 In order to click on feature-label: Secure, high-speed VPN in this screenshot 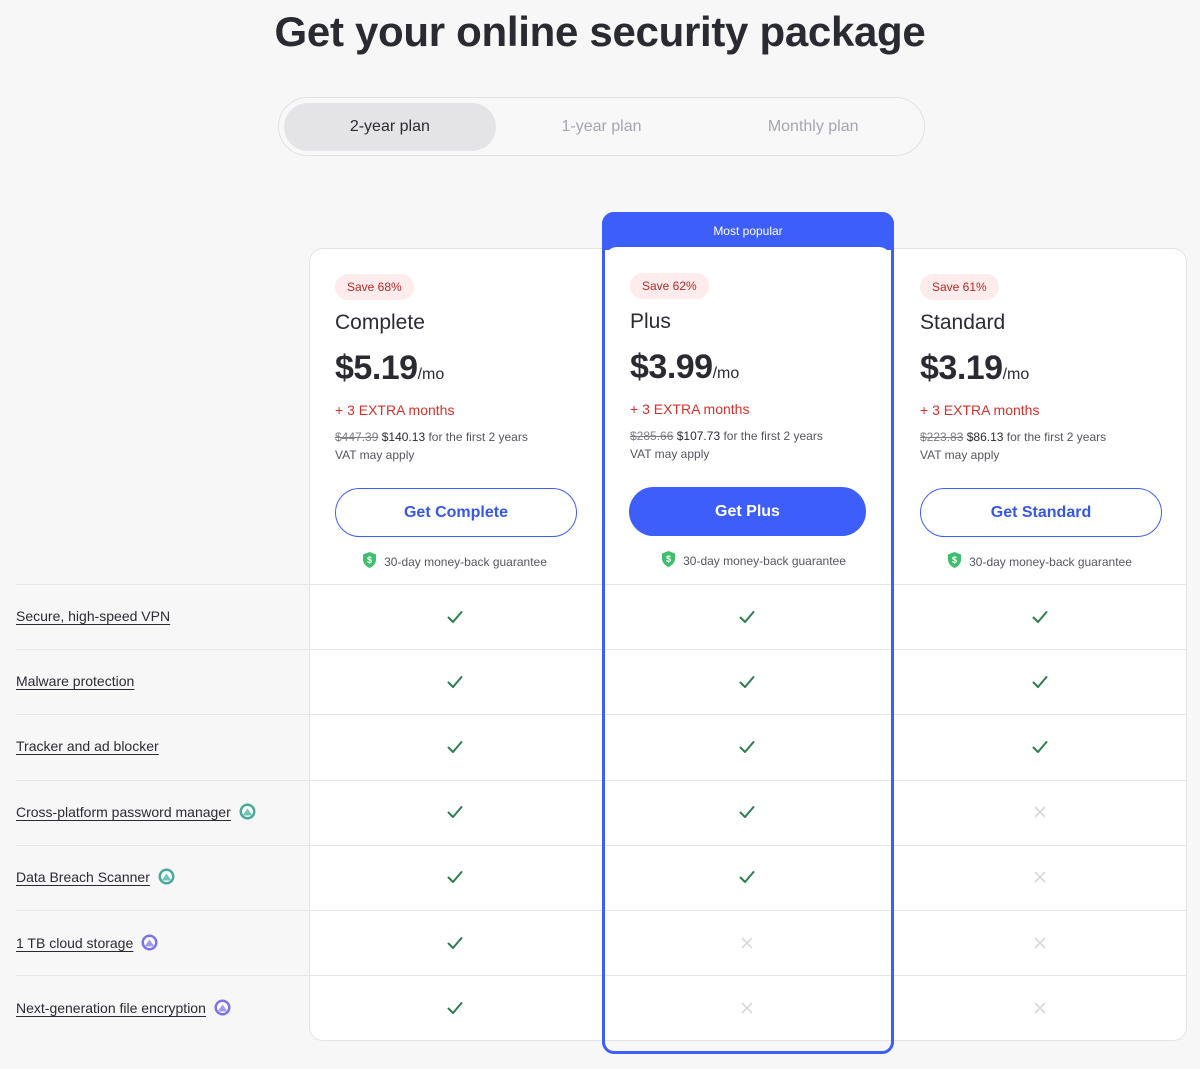, I will do `click(93, 616)`.